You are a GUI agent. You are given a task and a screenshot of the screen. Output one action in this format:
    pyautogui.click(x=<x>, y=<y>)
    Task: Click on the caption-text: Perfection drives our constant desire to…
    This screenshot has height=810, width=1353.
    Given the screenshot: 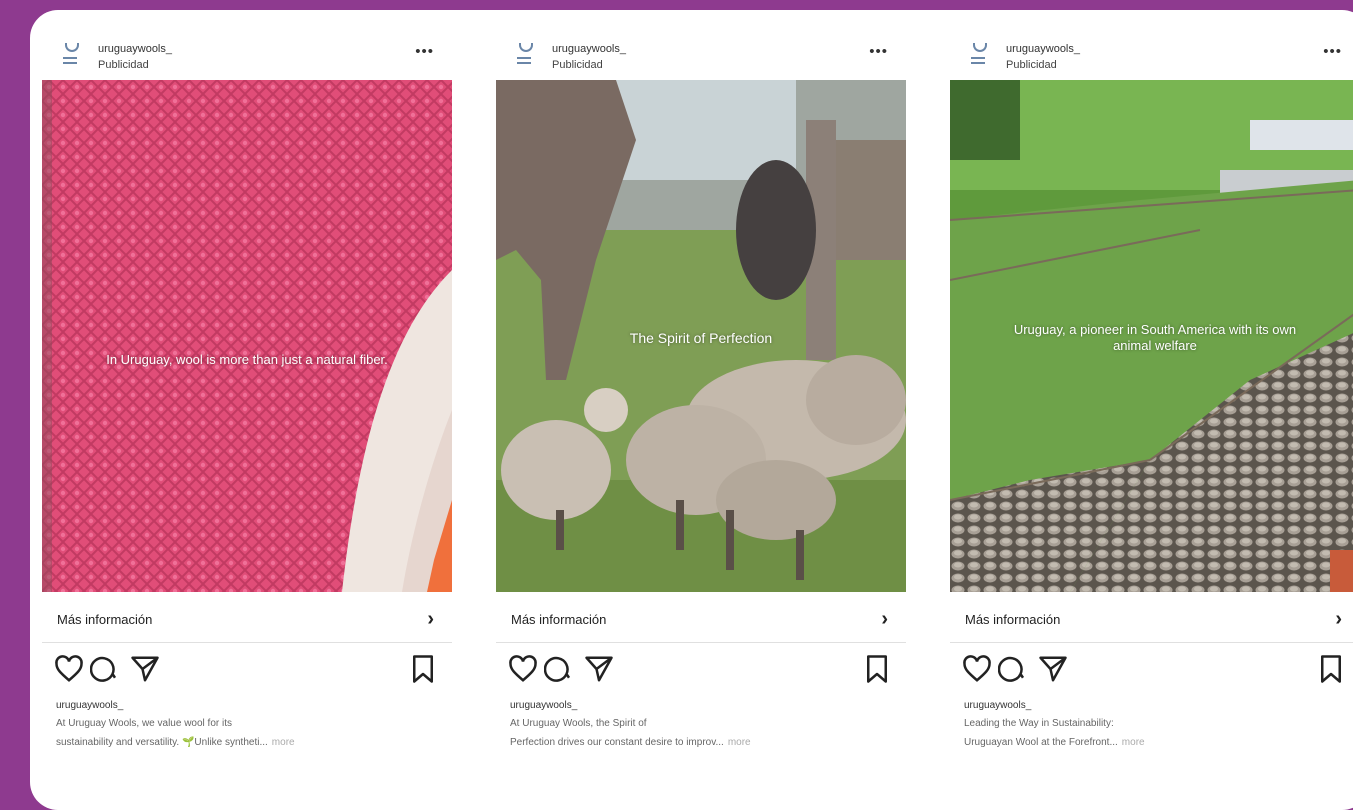 What is the action you would take?
    pyautogui.click(x=617, y=742)
    